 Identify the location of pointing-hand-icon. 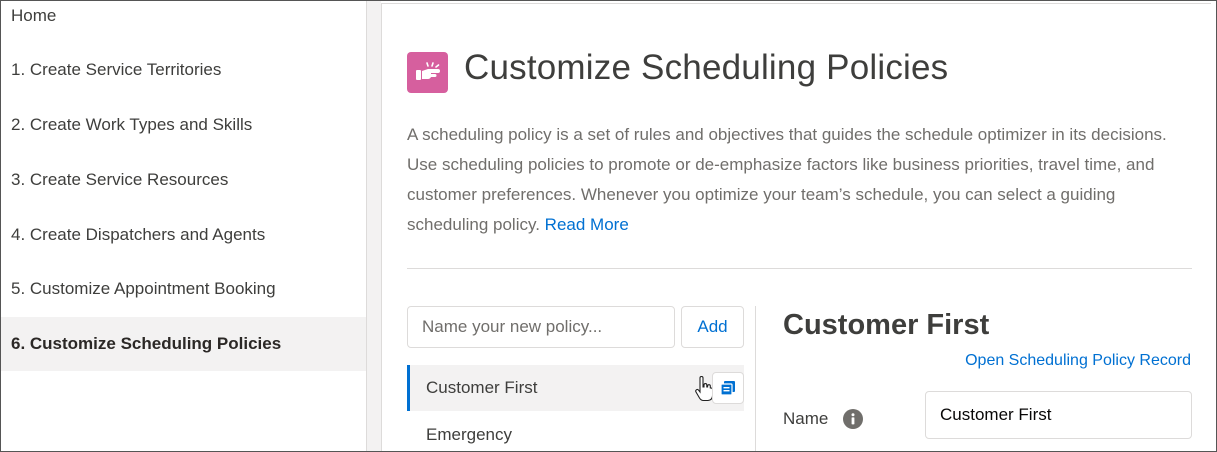
(427, 72).